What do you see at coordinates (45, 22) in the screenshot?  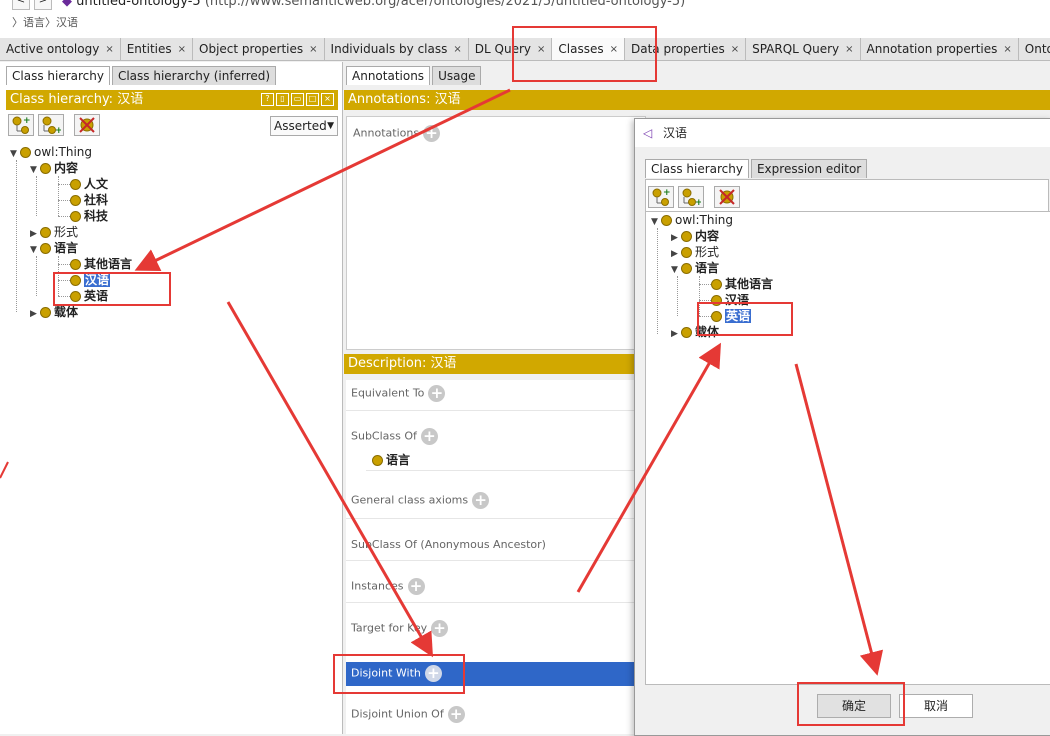 I see `breadcrumb: 〉语言〉汉语` at bounding box center [45, 22].